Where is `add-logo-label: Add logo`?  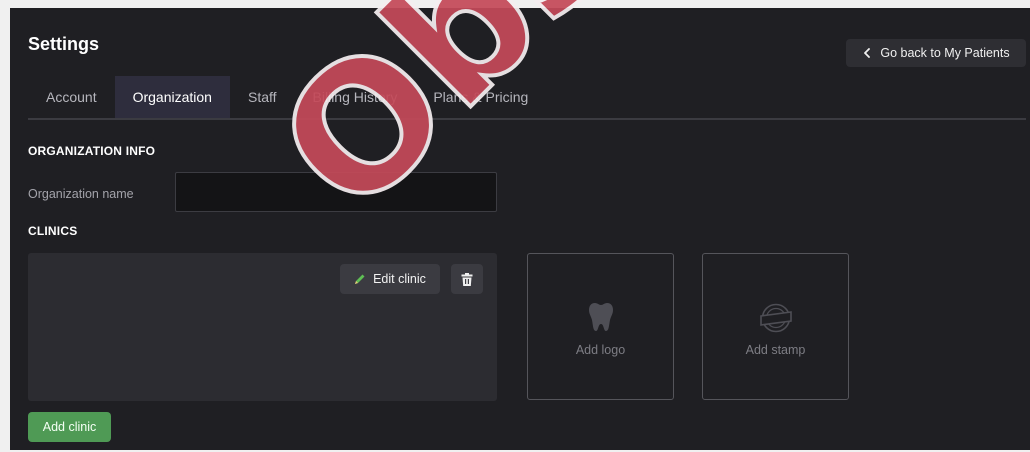 add-logo-label: Add logo is located at coordinates (600, 350).